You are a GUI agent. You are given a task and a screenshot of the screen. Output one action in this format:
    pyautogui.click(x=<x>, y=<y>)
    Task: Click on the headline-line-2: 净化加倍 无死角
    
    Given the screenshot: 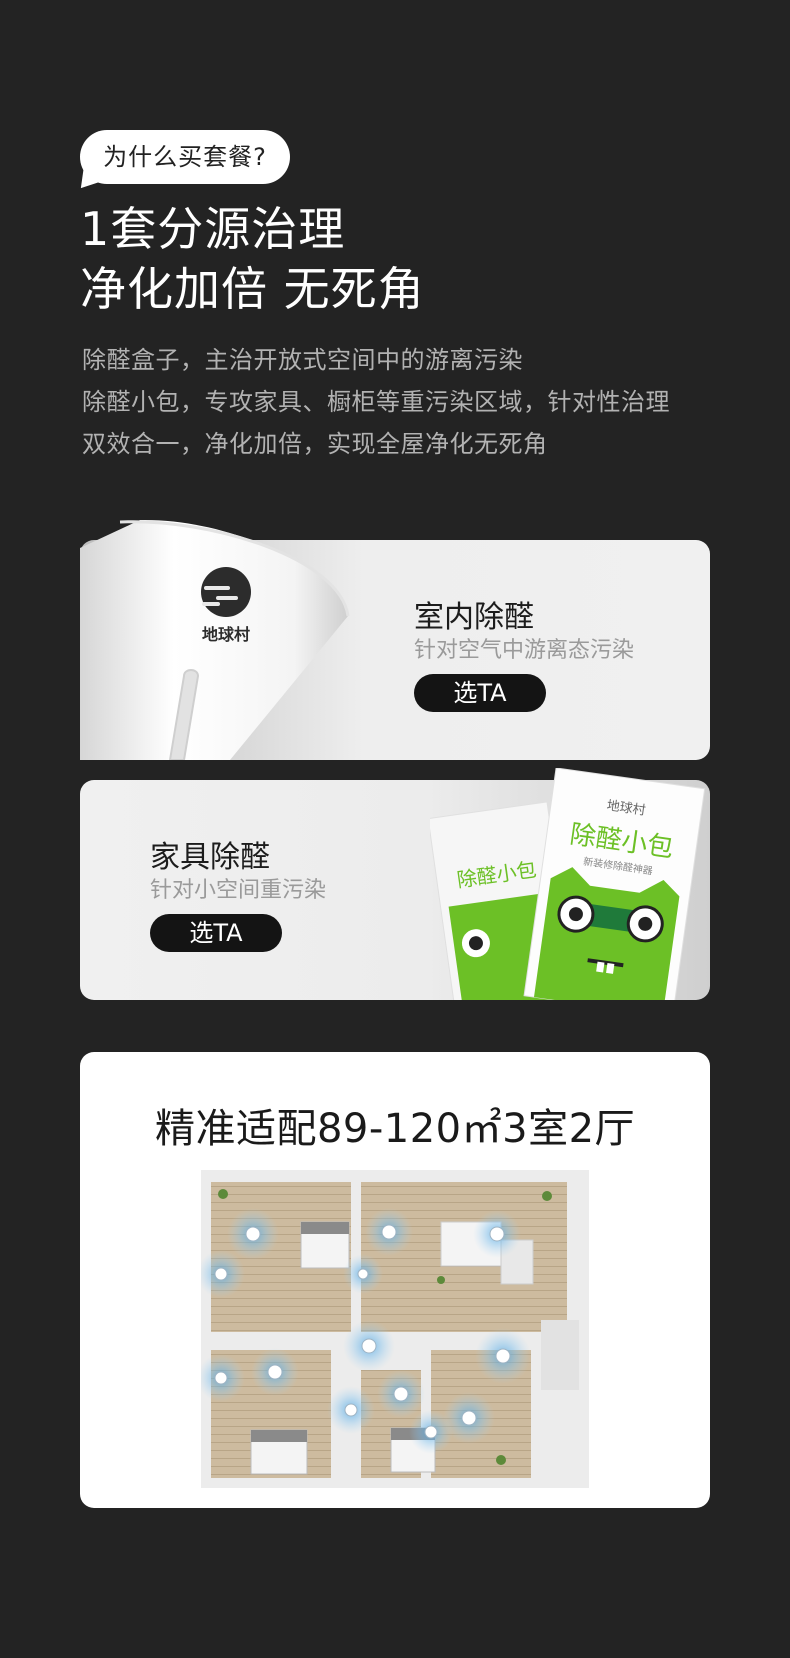 What is the action you would take?
    pyautogui.click(x=252, y=289)
    